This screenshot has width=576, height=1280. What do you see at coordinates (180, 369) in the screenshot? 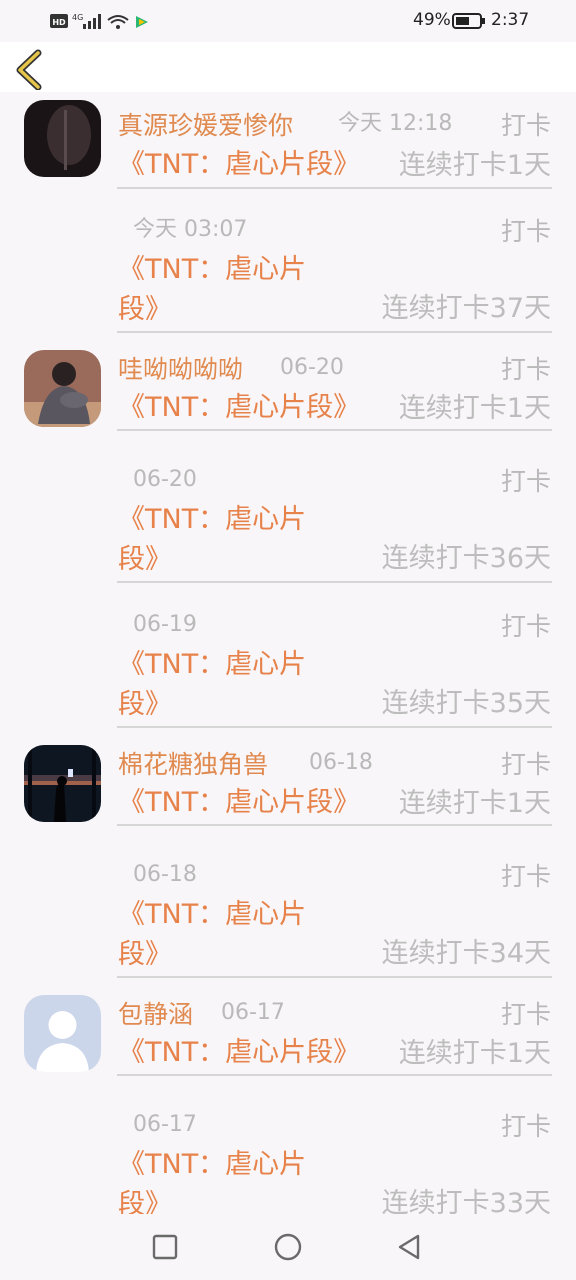
I see `user-name: 哇呦呦呦呦` at bounding box center [180, 369].